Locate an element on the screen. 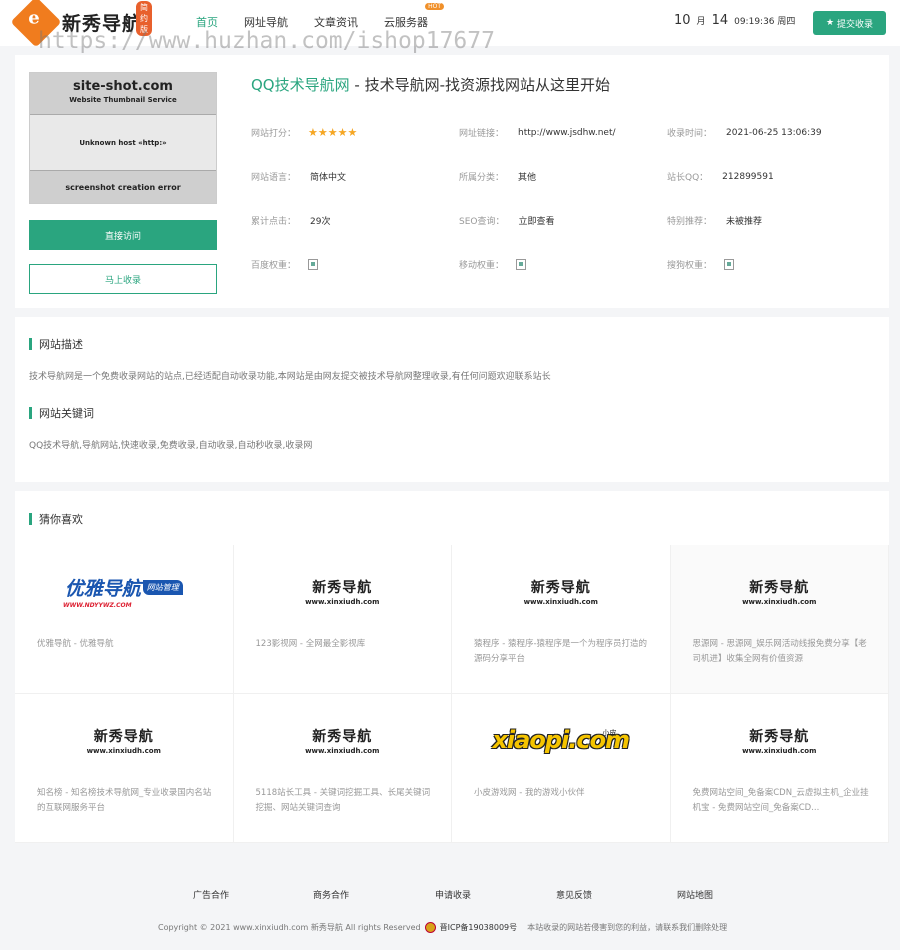 This screenshot has width=900, height=950. logo-mark-icon: e is located at coordinates (36, 24).